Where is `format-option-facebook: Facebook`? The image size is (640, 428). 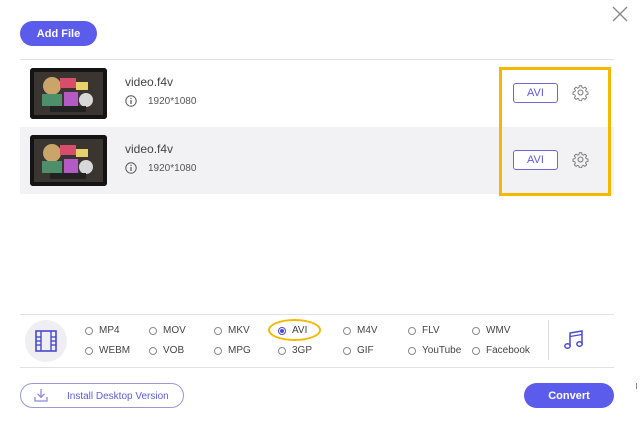
format-option-facebook: Facebook is located at coordinates (501, 350).